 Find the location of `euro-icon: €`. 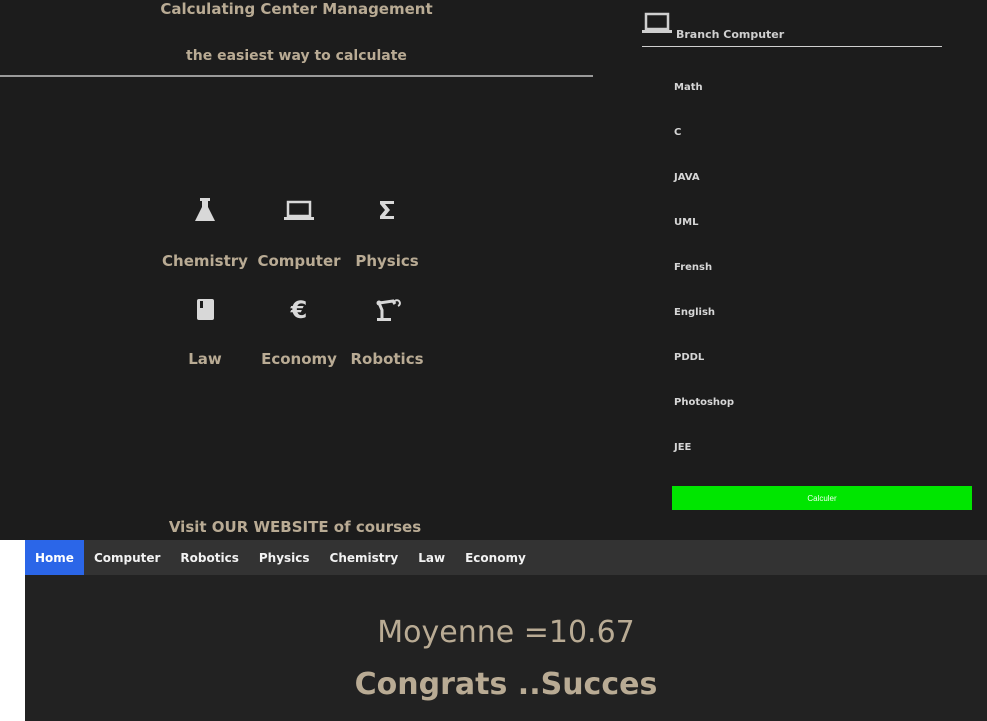

euro-icon: € is located at coordinates (299, 310).